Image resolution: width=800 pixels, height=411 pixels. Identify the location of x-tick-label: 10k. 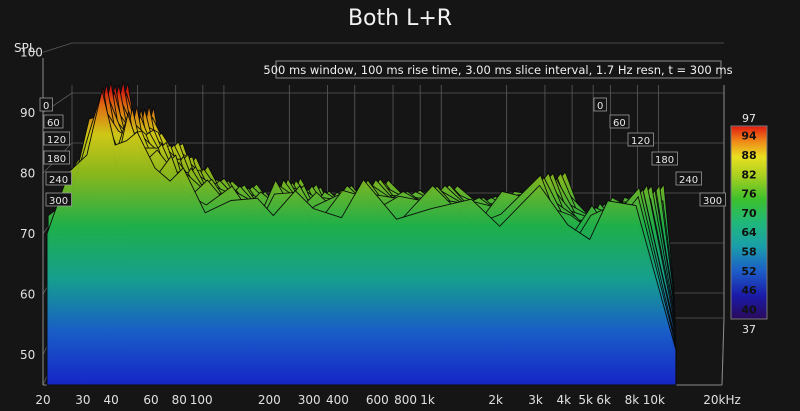
(654, 400).